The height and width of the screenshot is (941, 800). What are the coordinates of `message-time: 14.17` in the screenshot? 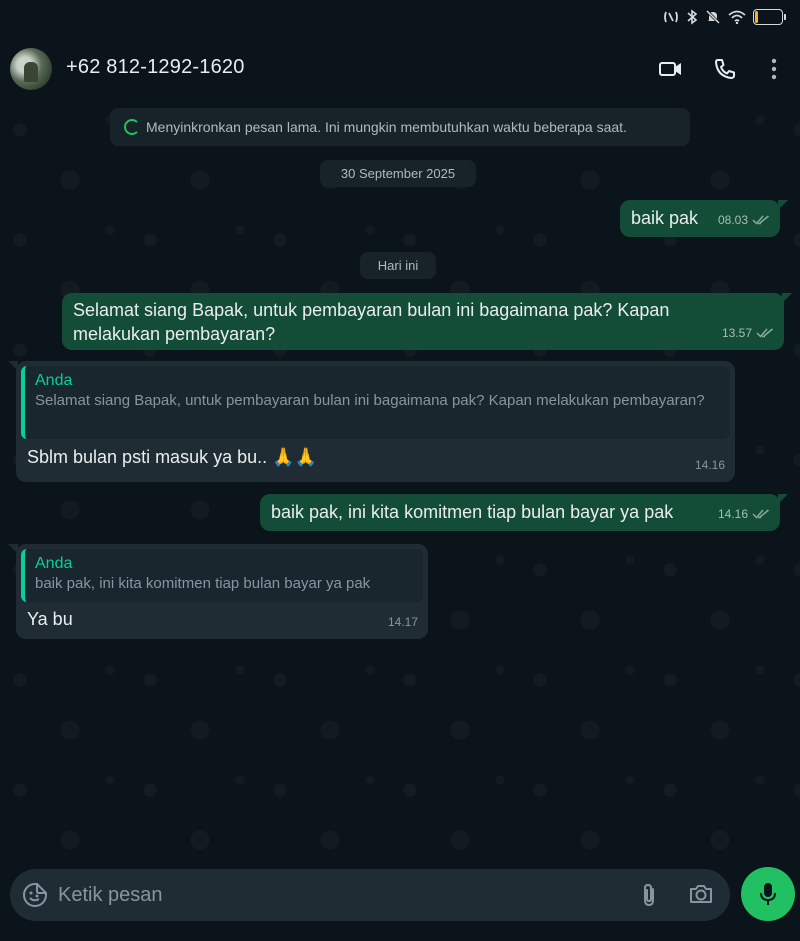 It's located at (402, 622).